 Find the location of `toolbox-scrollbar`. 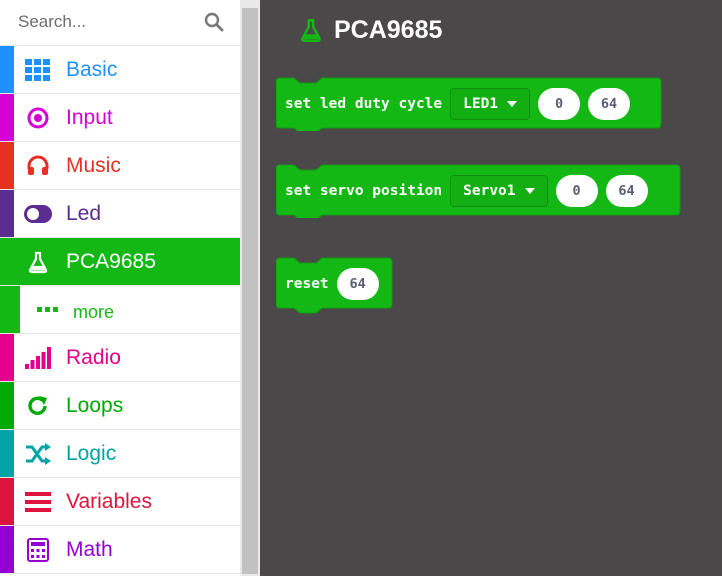

toolbox-scrollbar is located at coordinates (250, 288).